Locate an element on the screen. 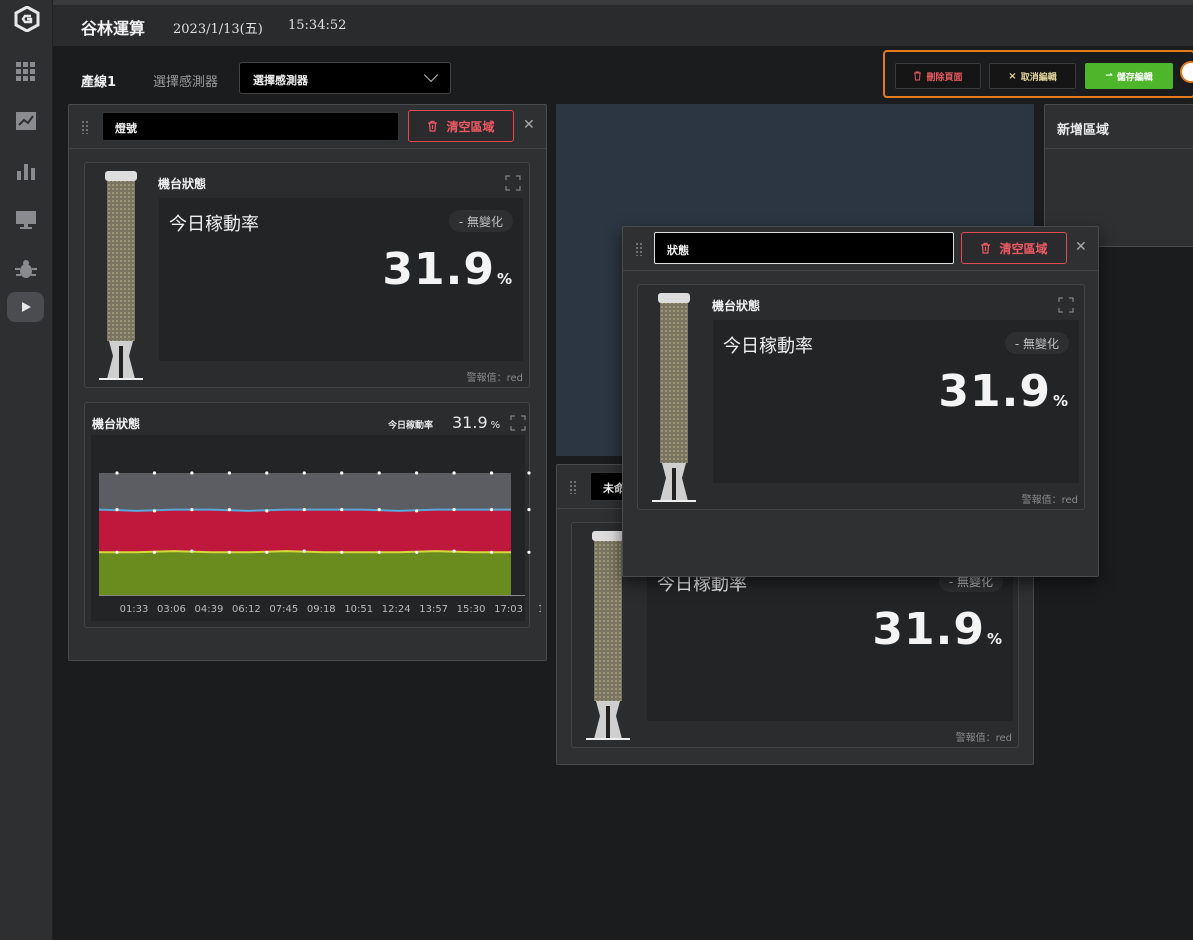 This screenshot has height=940, width=1193. current-date: 2023/1/13(五) is located at coordinates (218, 29).